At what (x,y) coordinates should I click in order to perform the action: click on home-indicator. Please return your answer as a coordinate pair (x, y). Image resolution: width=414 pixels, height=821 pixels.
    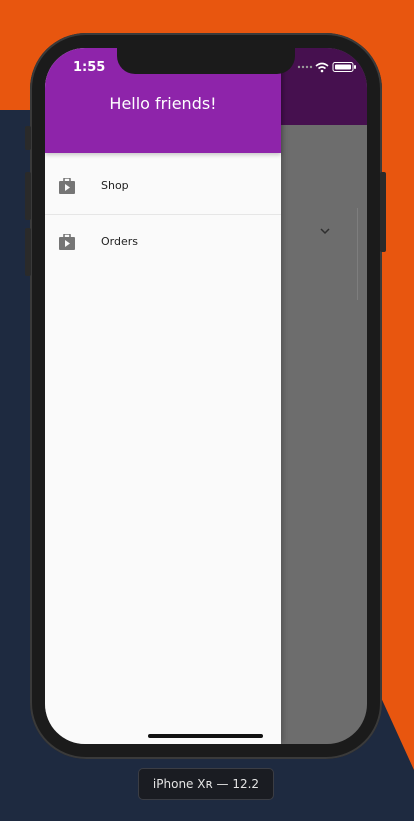
    Looking at the image, I should click on (205, 736).